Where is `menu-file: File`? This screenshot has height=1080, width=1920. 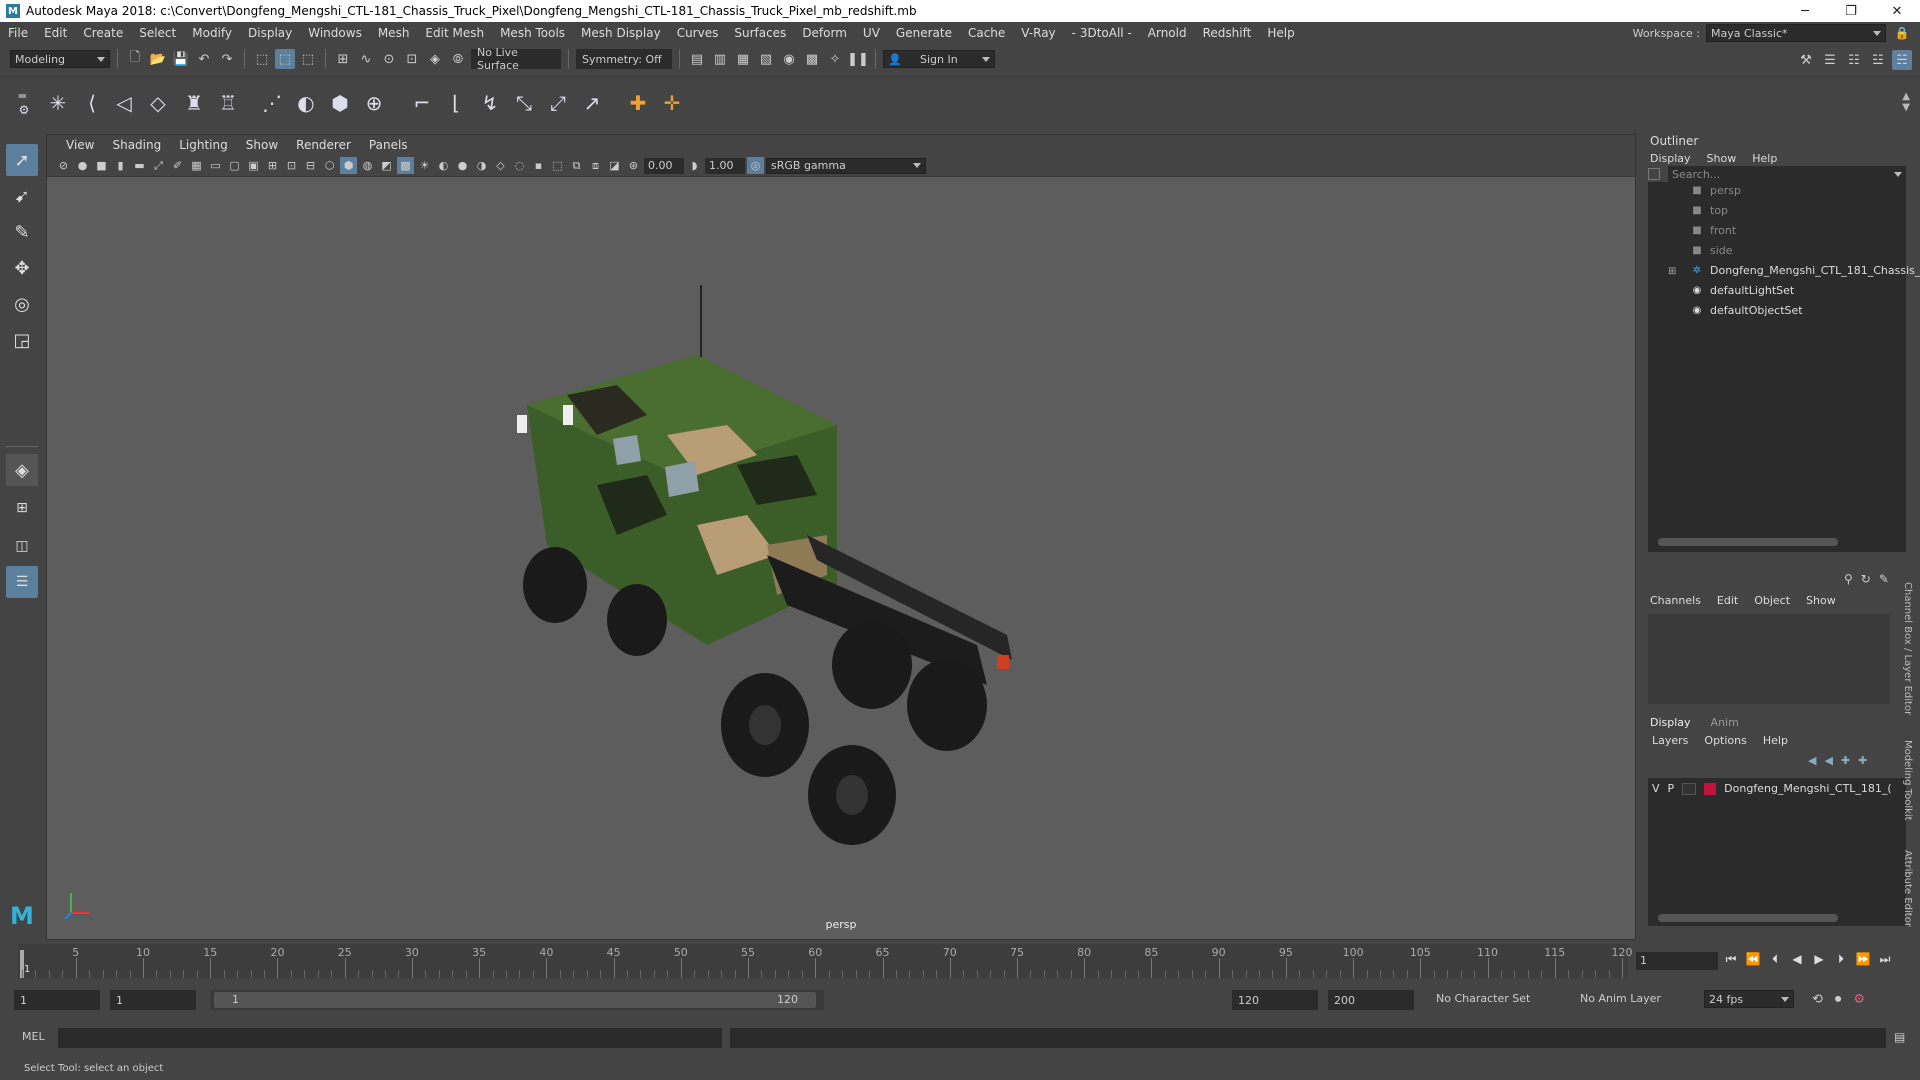
menu-file: File is located at coordinates (18, 33).